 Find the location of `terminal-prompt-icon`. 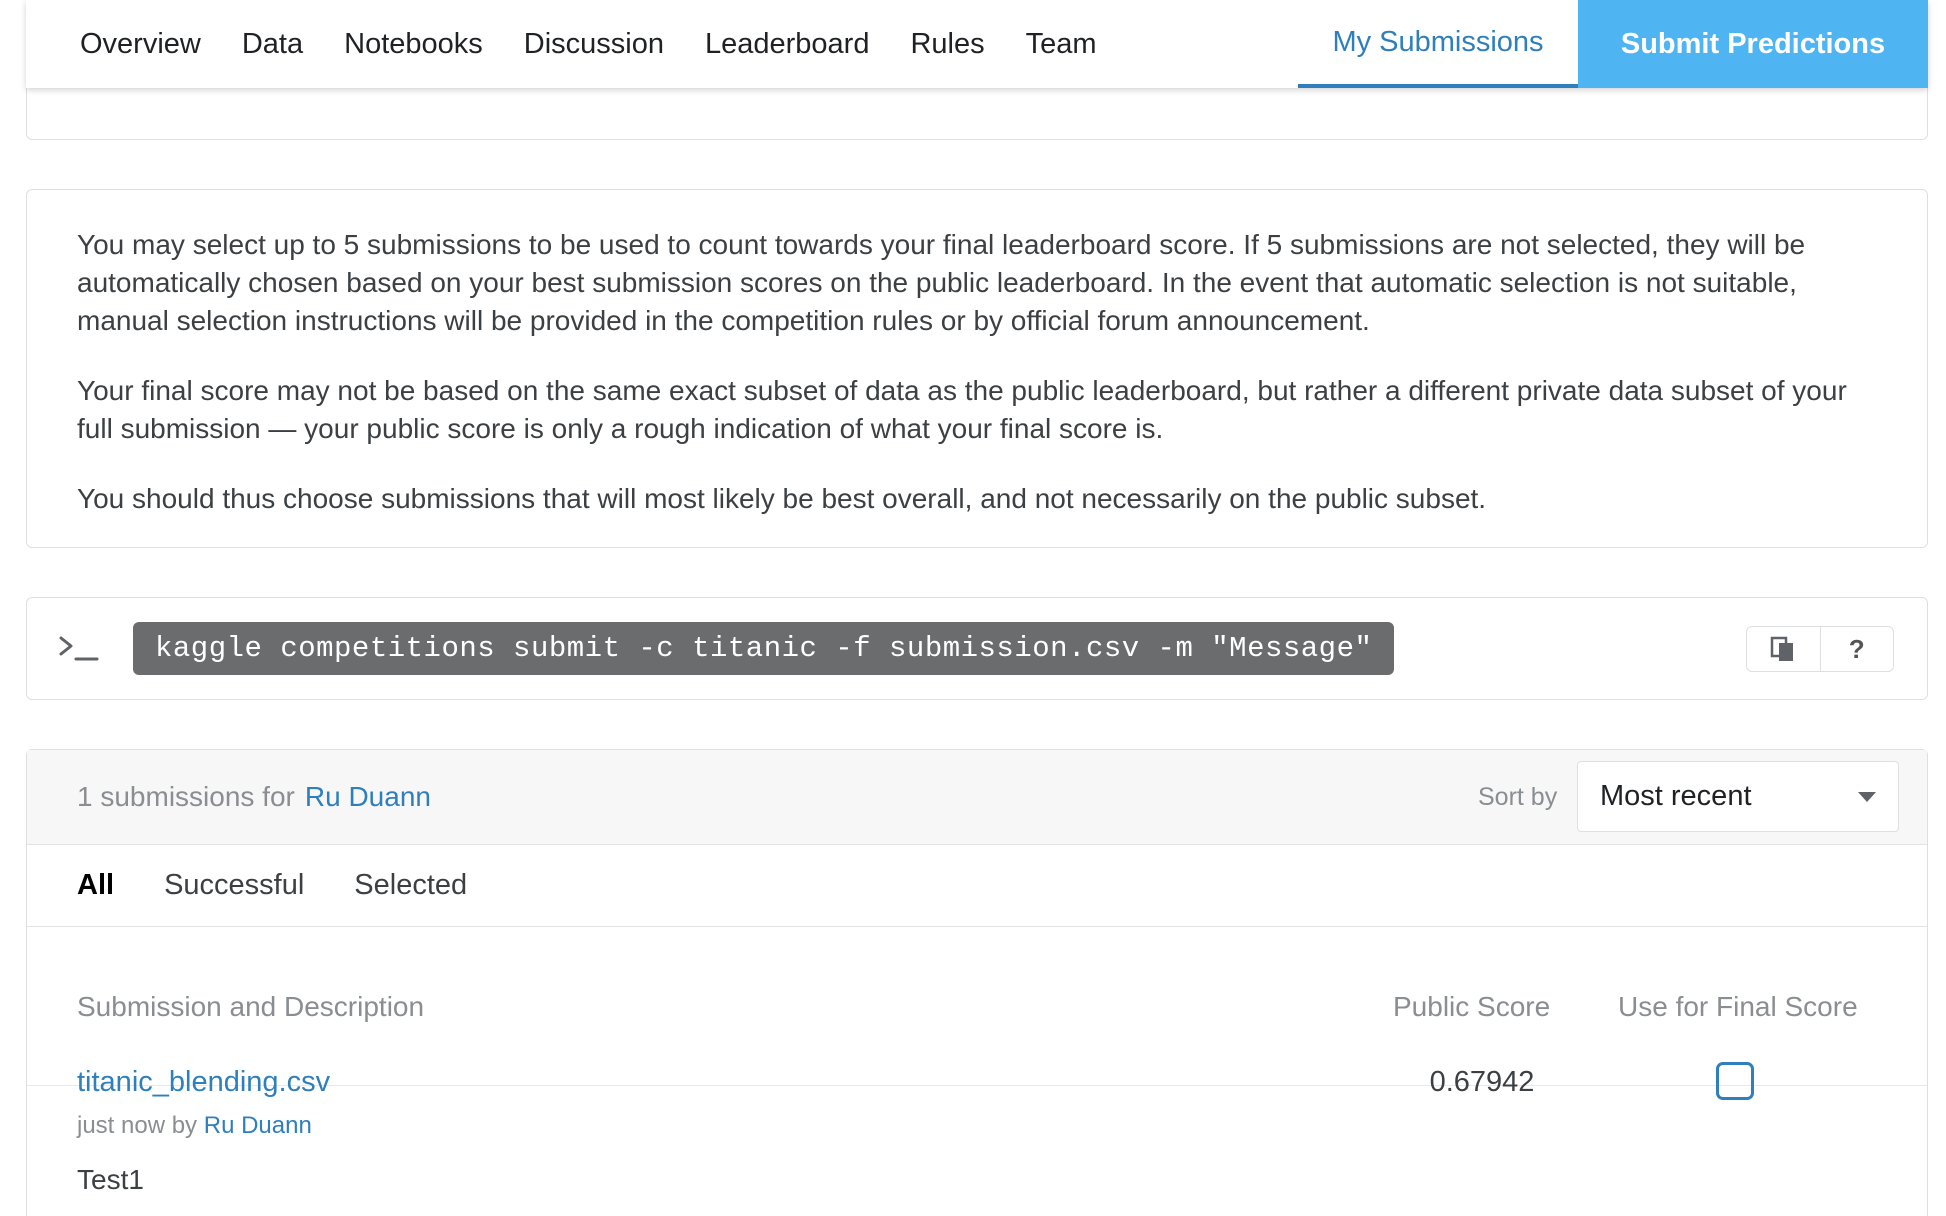

terminal-prompt-icon is located at coordinates (79, 648).